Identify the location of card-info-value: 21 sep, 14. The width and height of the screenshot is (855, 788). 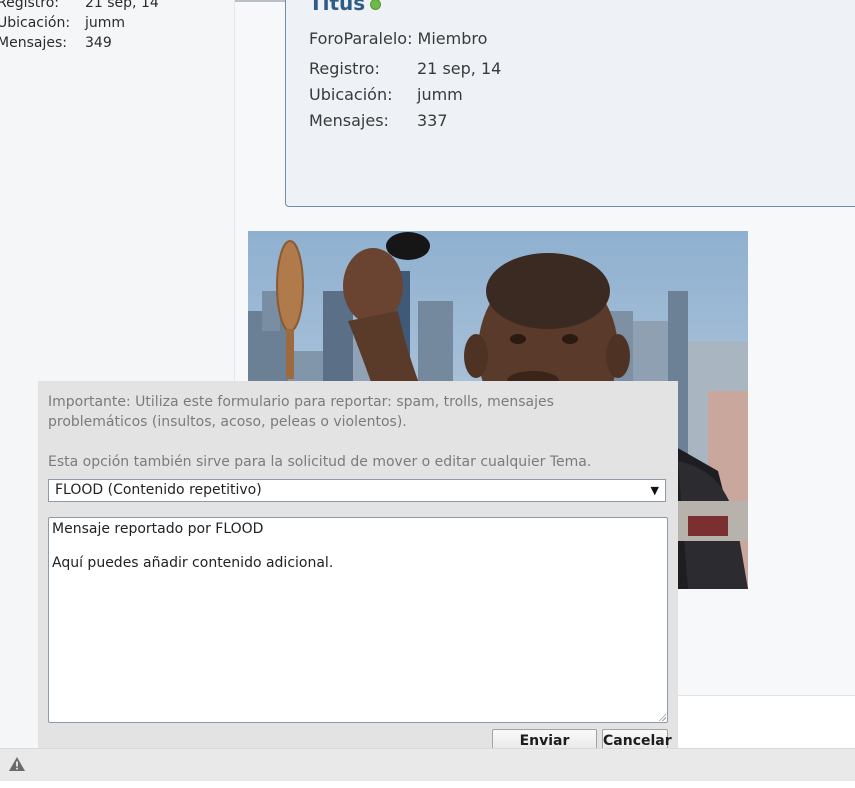
(459, 68).